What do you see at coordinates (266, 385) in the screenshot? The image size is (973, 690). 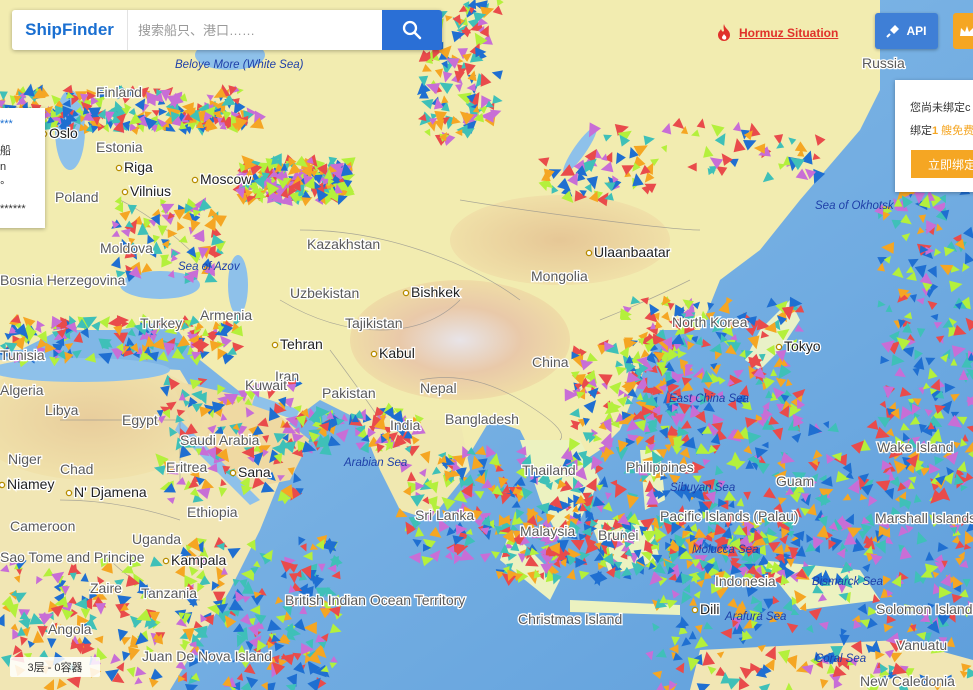 I see `country-label: Kuwait` at bounding box center [266, 385].